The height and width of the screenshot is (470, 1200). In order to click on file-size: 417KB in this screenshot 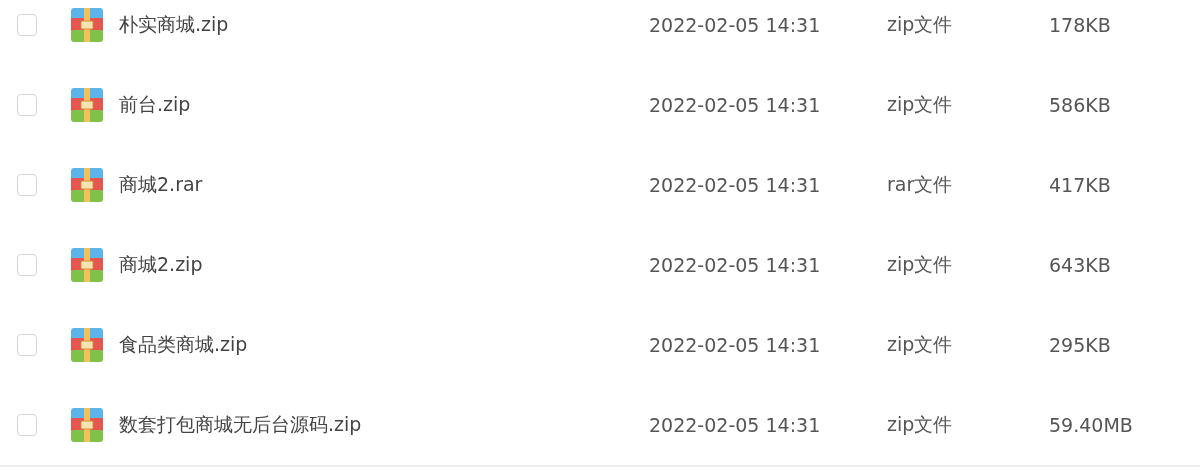, I will do `click(1080, 185)`.